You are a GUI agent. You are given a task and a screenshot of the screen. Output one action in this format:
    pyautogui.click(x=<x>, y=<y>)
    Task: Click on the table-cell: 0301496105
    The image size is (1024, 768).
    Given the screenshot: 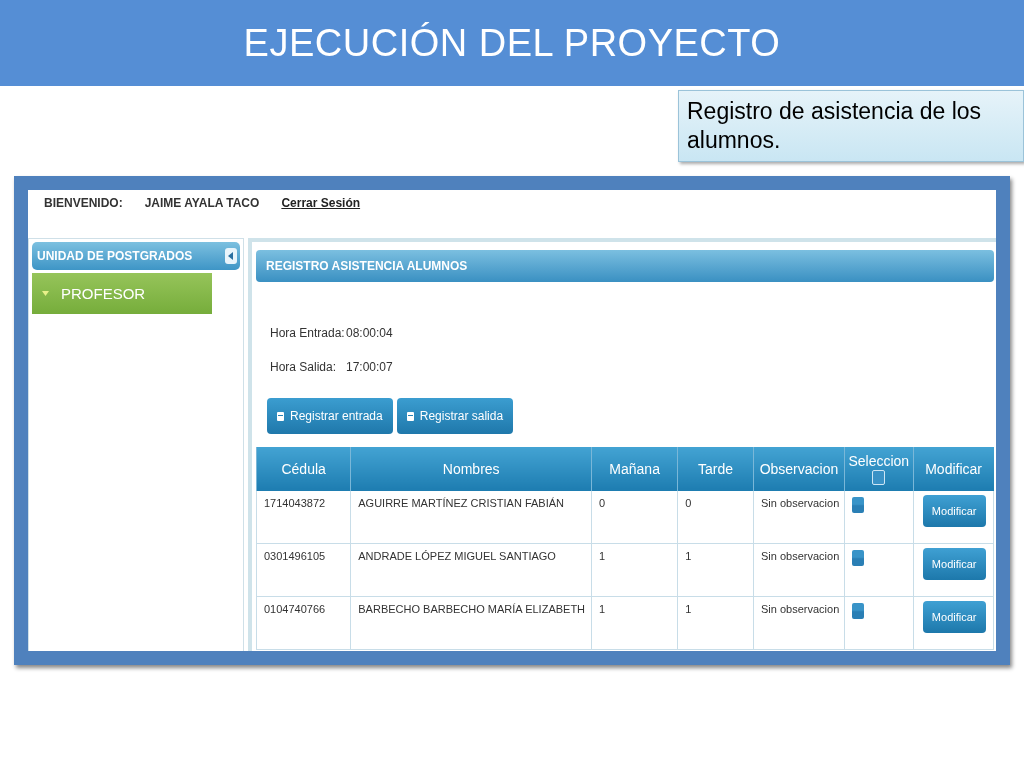 What is the action you would take?
    pyautogui.click(x=303, y=570)
    